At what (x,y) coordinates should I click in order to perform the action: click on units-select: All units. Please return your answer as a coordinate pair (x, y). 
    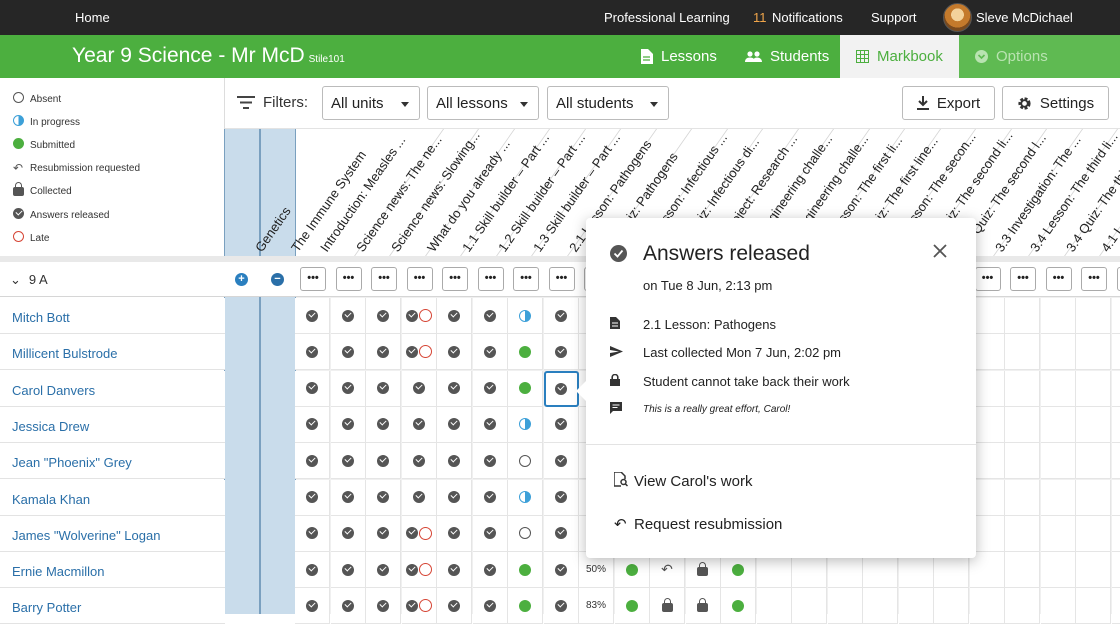
    Looking at the image, I should click on (371, 103).